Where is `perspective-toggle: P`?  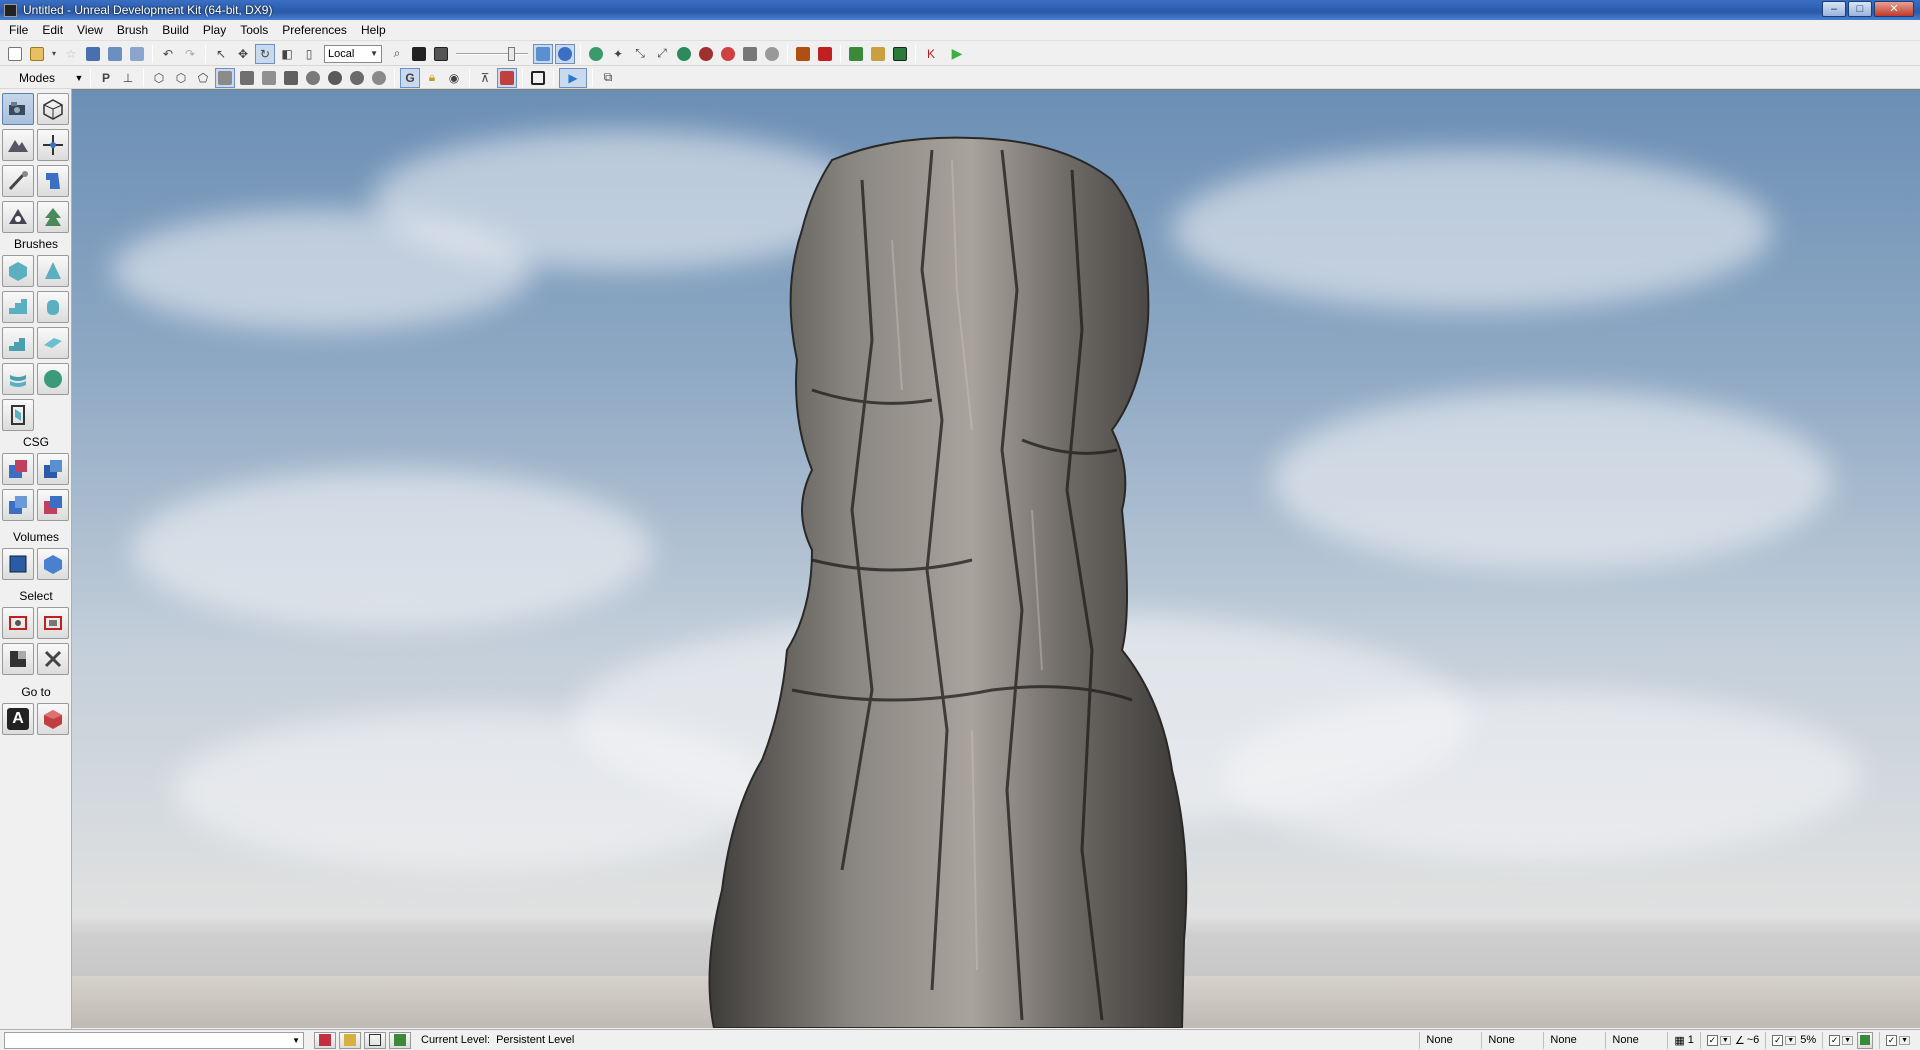
perspective-toggle: P is located at coordinates (106, 78).